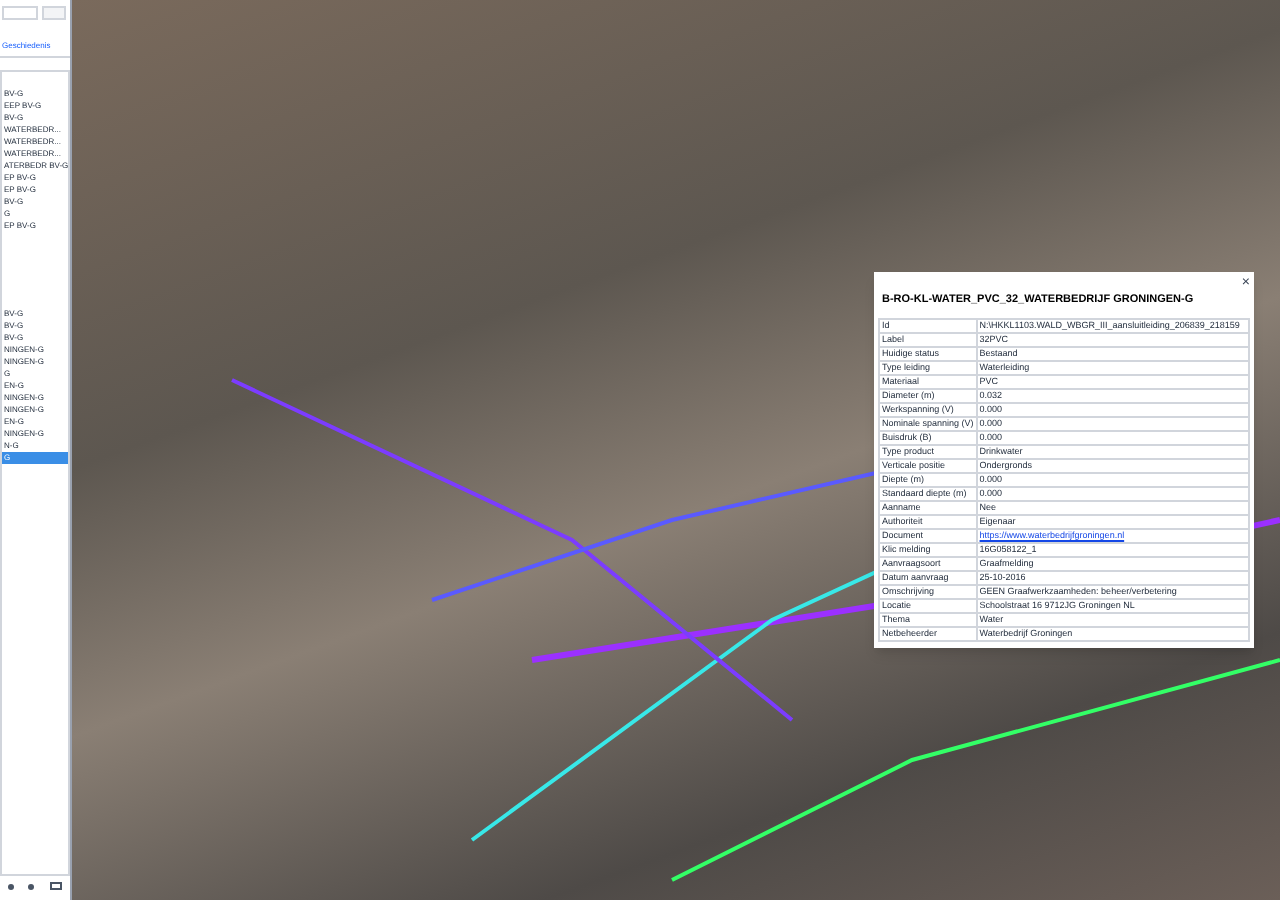  Describe the element at coordinates (56, 886) in the screenshot. I see `window-icon` at that location.